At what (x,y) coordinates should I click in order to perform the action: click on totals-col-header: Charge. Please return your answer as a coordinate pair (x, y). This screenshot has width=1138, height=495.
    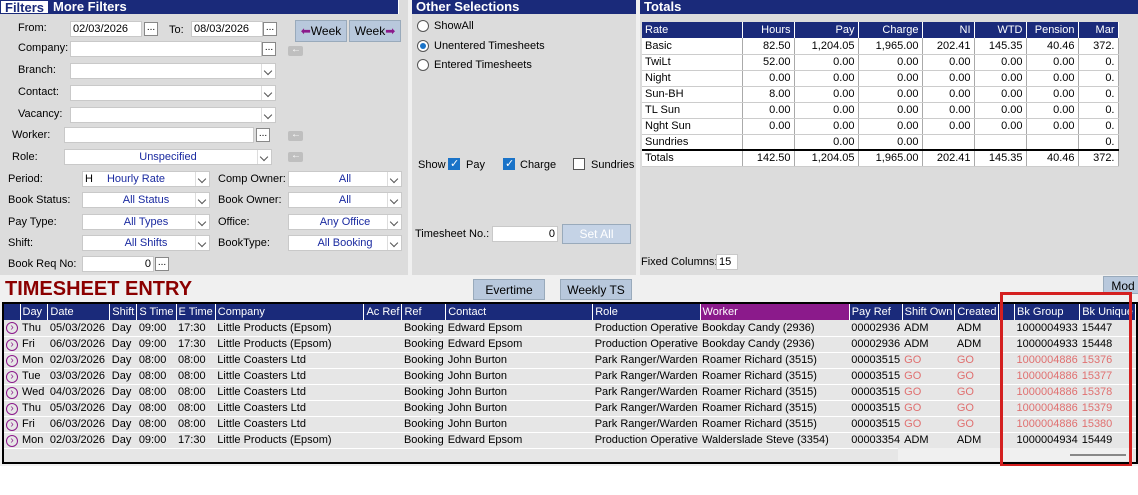
    Looking at the image, I should click on (890, 30).